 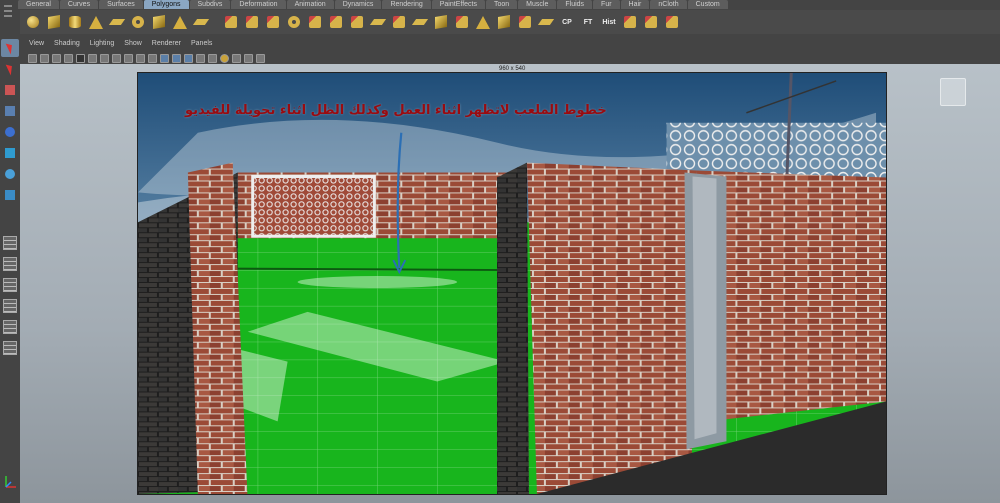 What do you see at coordinates (513, 328) in the screenshot?
I see `right-wall-end` at bounding box center [513, 328].